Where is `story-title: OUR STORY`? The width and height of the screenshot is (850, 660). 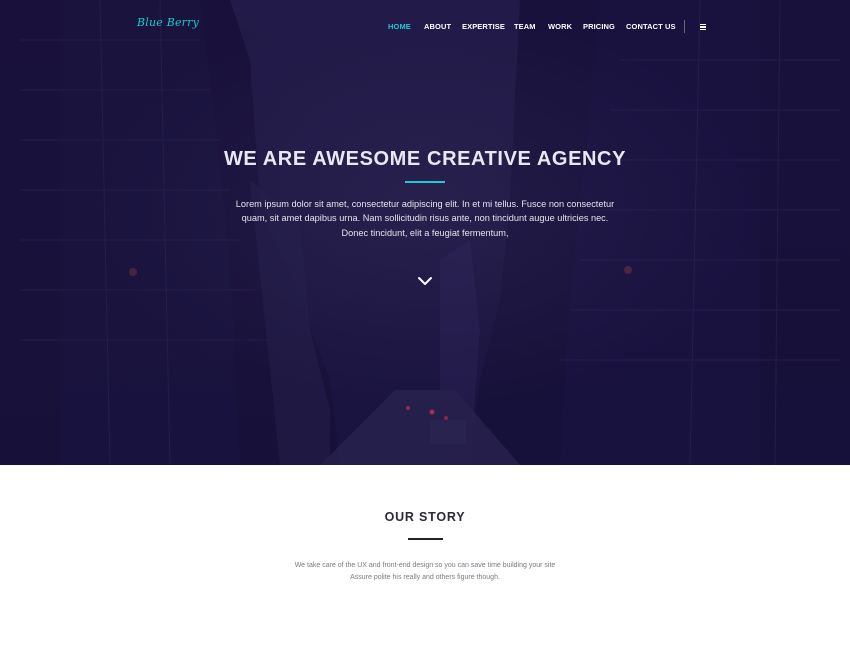
story-title: OUR STORY is located at coordinates (425, 517).